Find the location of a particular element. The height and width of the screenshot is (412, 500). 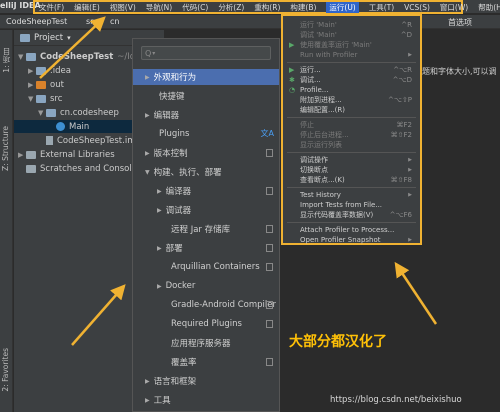

menu-build: 构建(B) is located at coordinates (303, 7).